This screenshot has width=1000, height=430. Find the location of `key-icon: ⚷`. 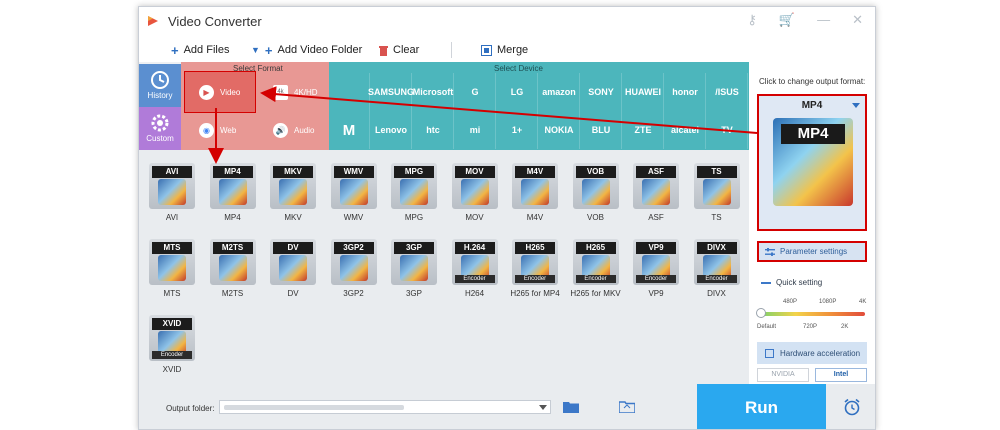

key-icon: ⚷ is located at coordinates (752, 20).